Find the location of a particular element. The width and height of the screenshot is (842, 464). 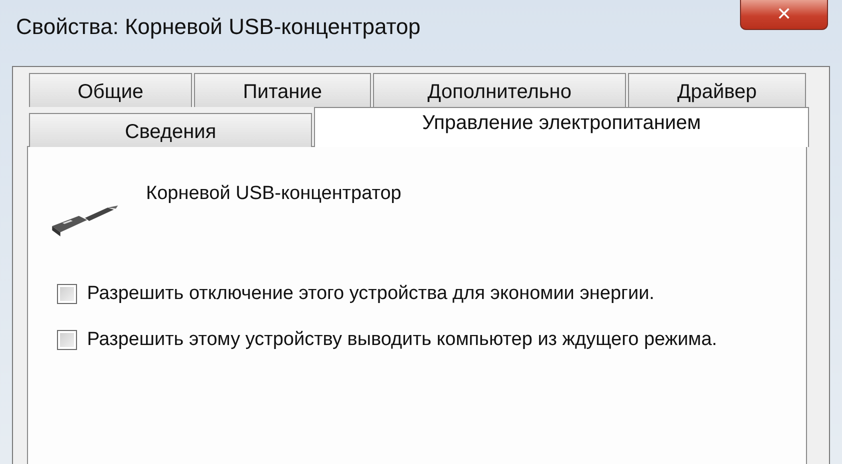

checkbox-label: Разрешить отключение этого устройства для экономии энергии. is located at coordinates (371, 294).